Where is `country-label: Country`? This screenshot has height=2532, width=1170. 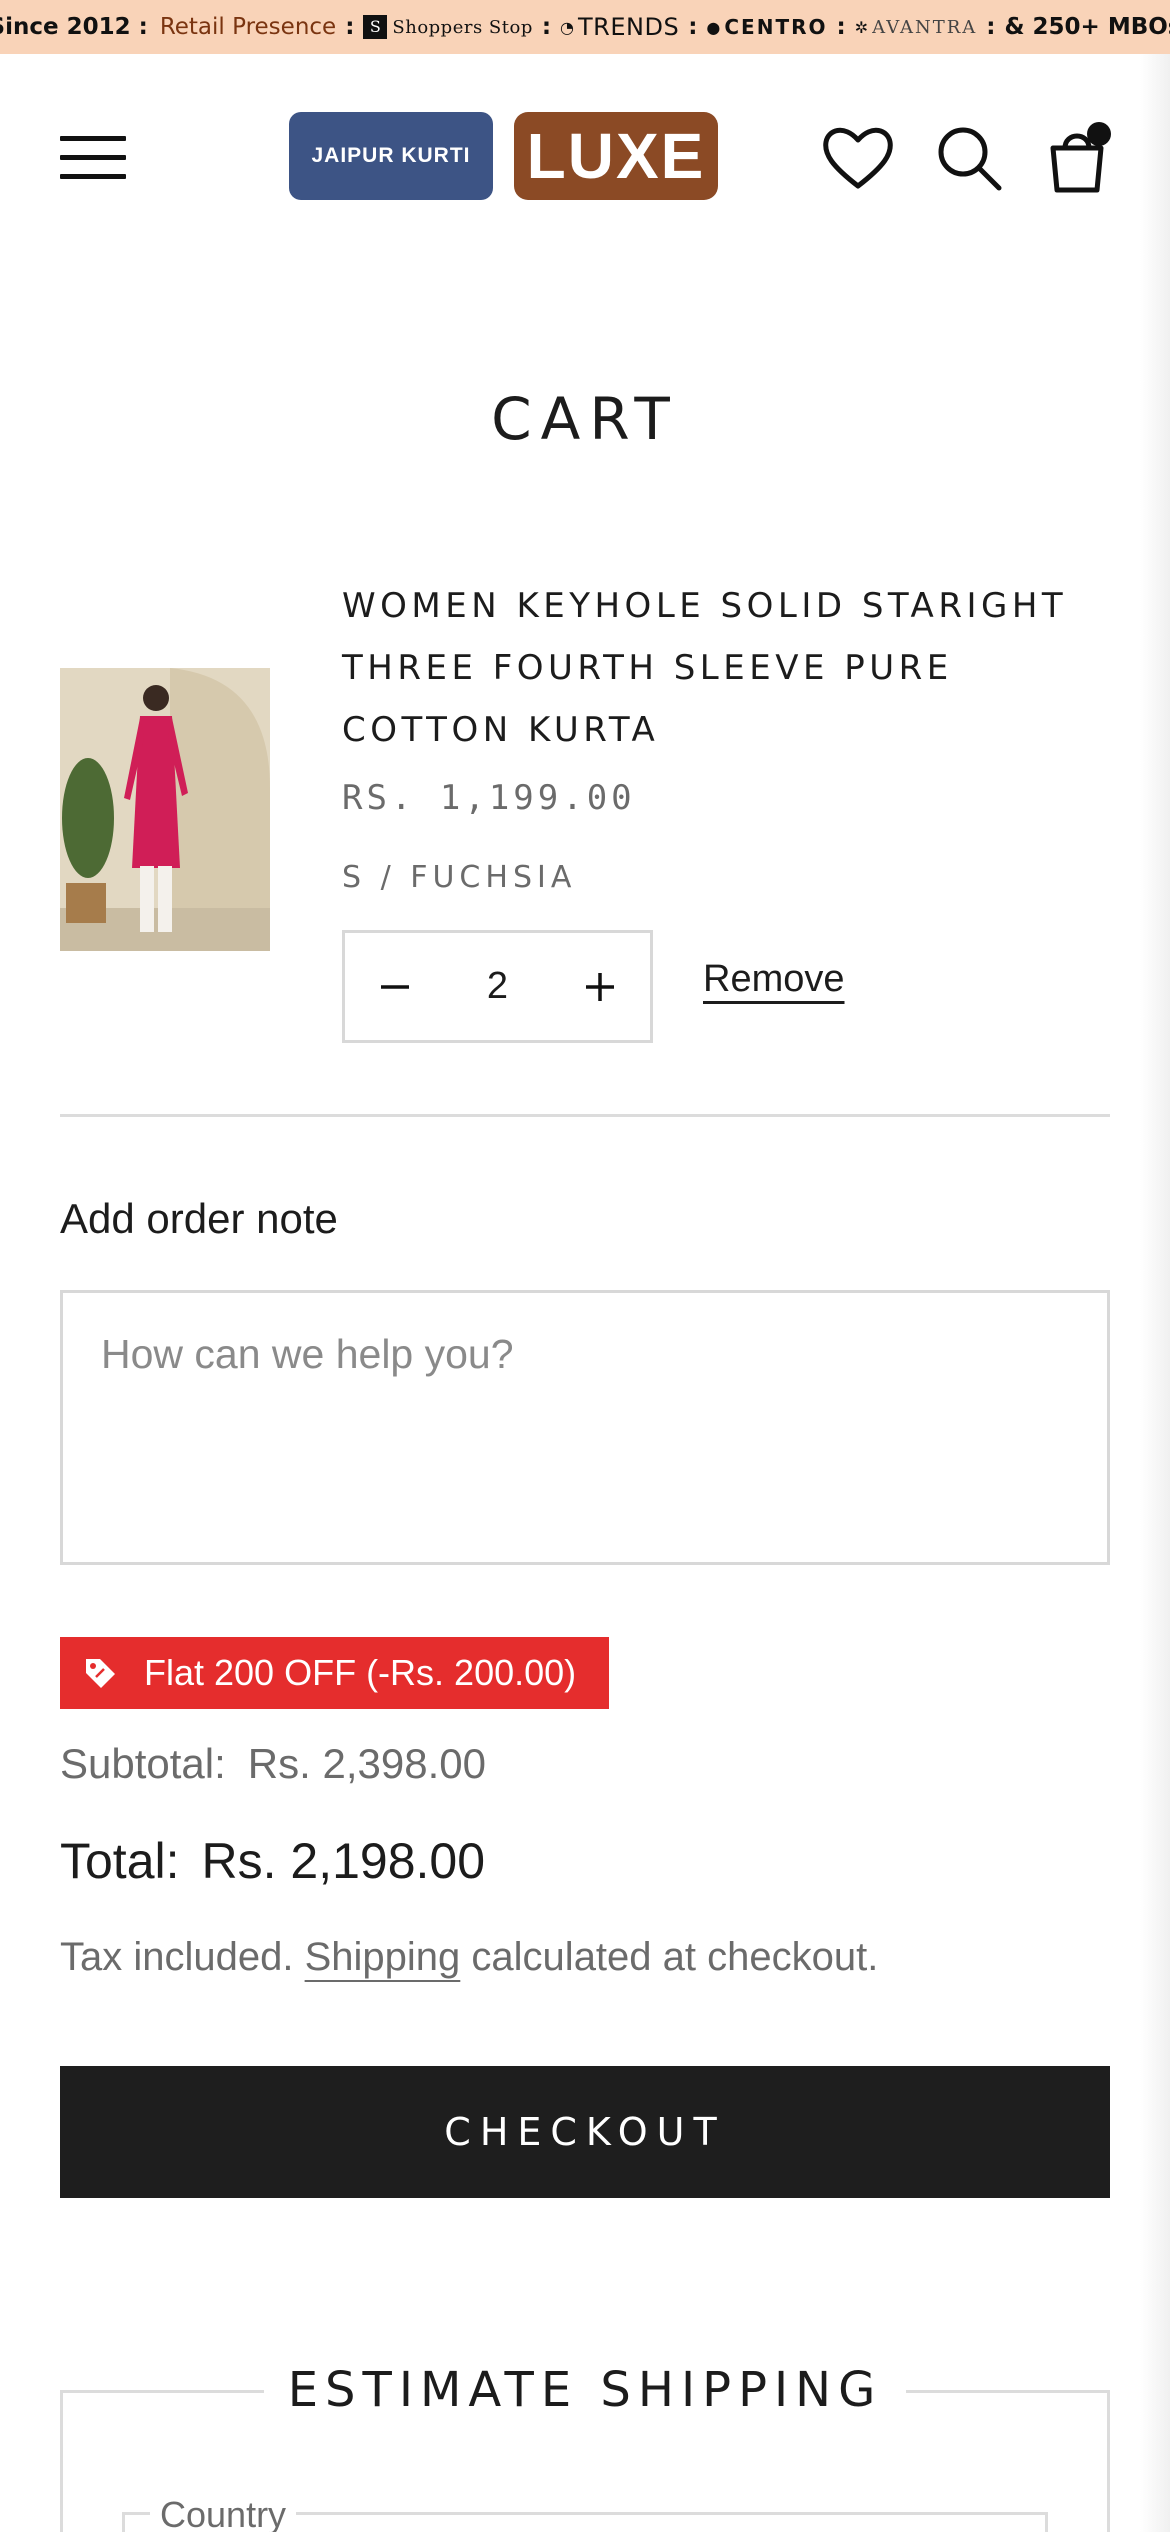 country-label: Country is located at coordinates (223, 2513).